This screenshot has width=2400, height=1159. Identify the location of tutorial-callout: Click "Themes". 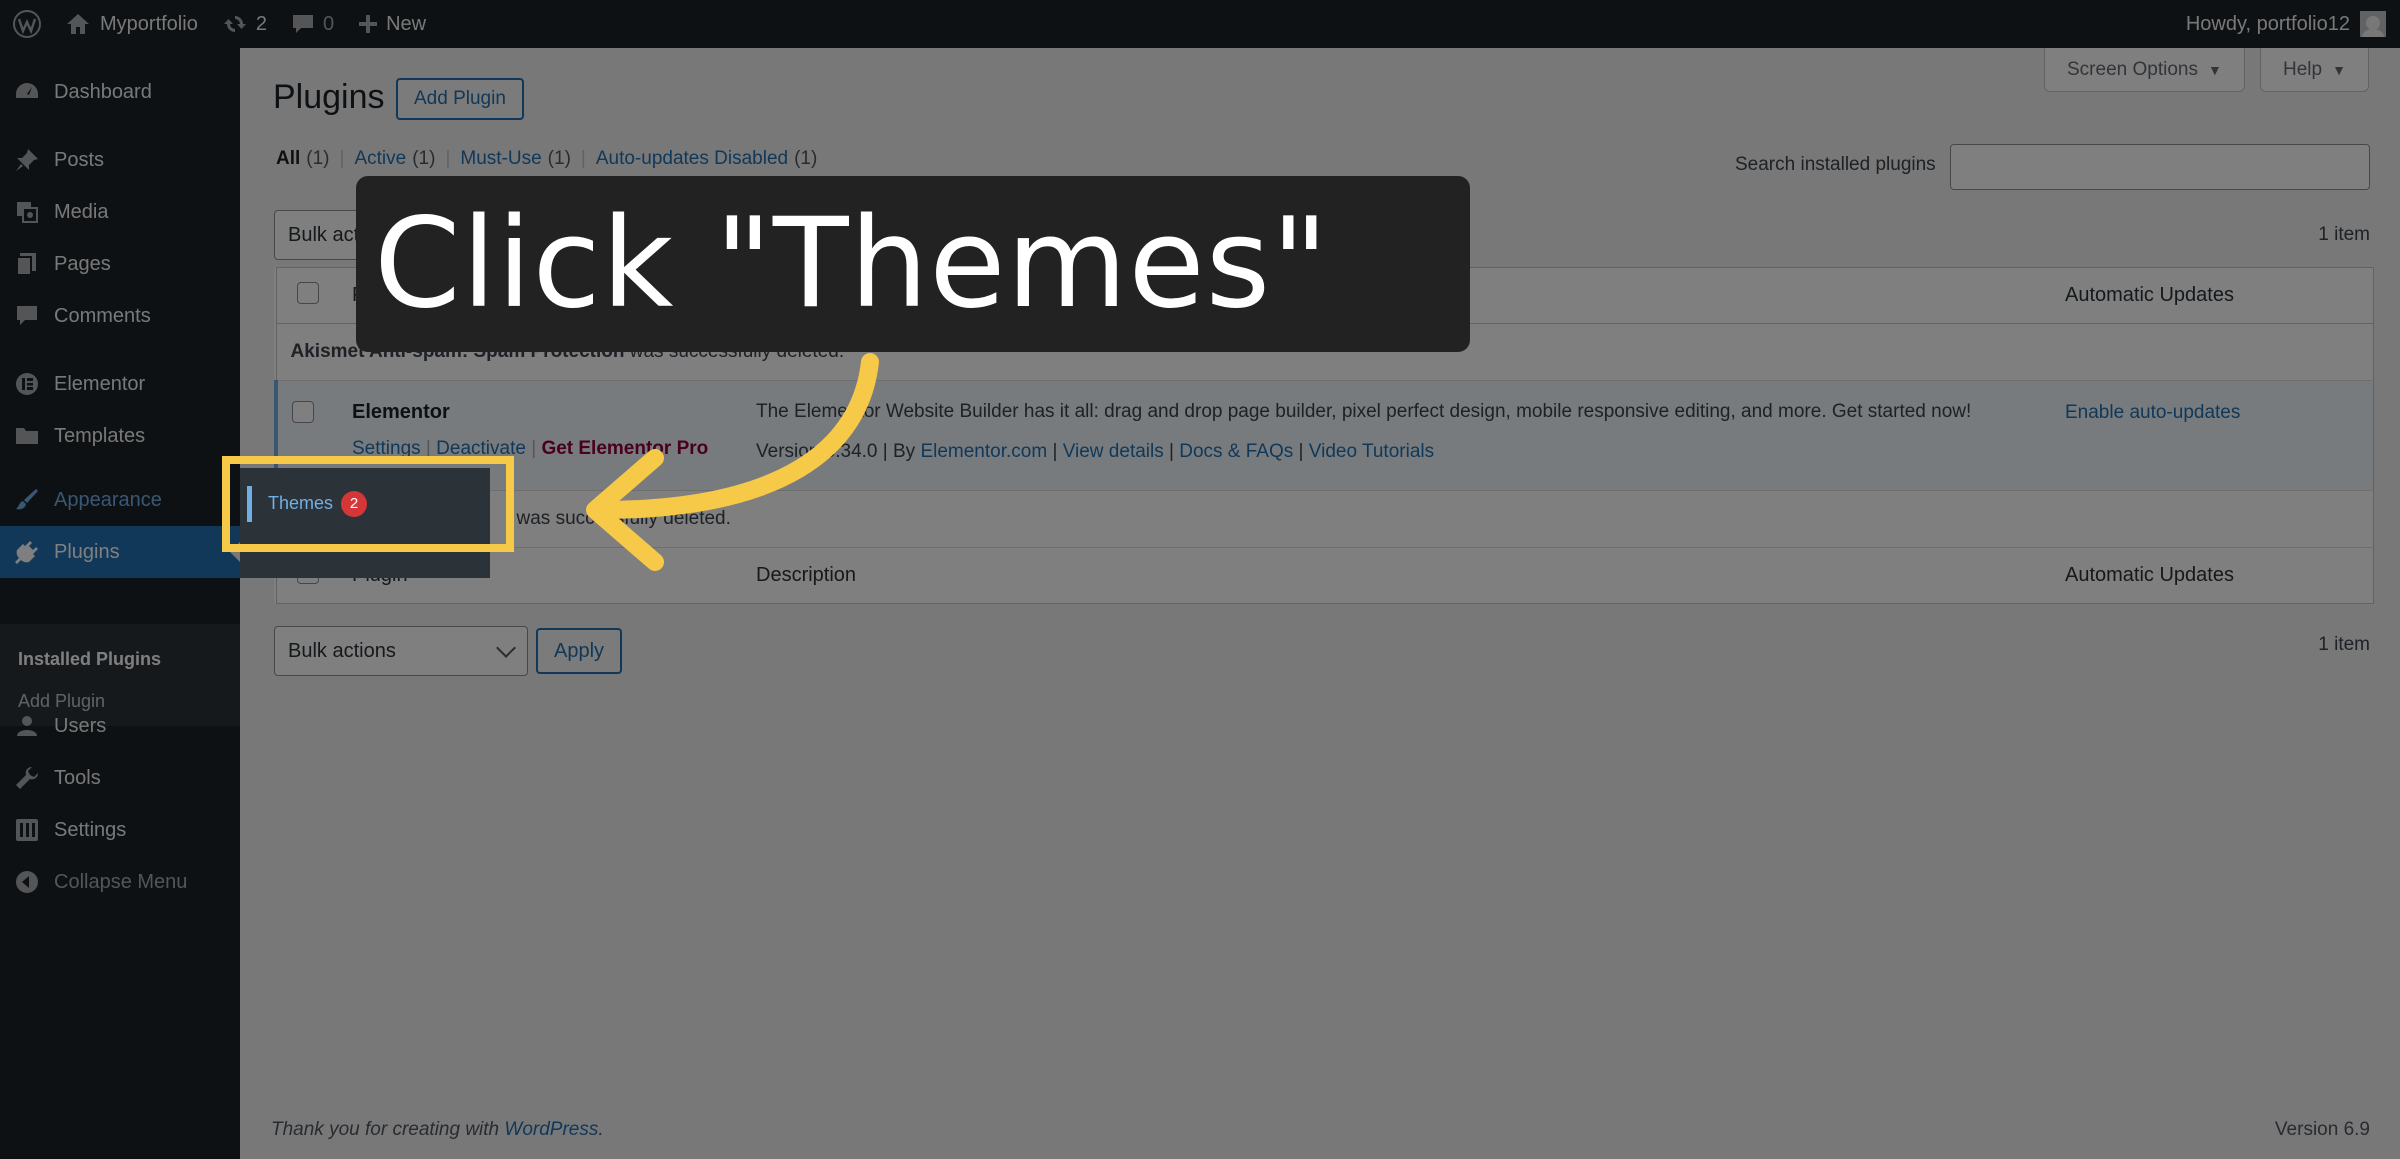
(913, 264).